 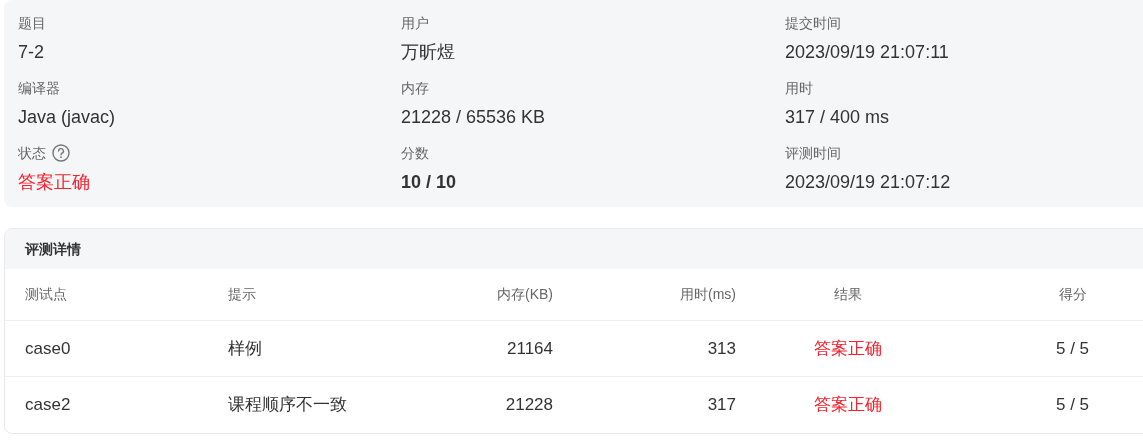 I want to click on column-header: 结果, so click(x=848, y=294).